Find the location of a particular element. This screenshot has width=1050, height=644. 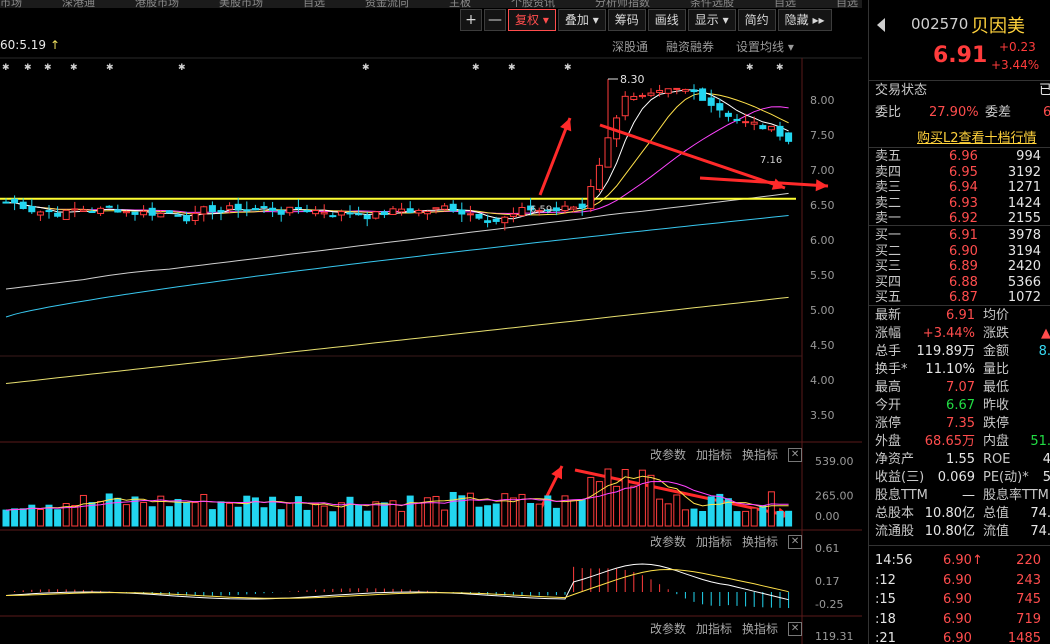

volume-axis-tick: 539.00 is located at coordinates (834, 461).